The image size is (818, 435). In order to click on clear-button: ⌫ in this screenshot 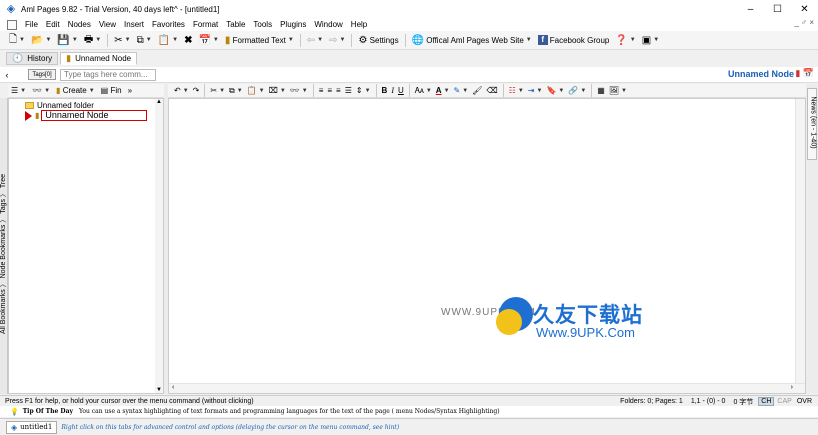, I will do `click(491, 90)`.